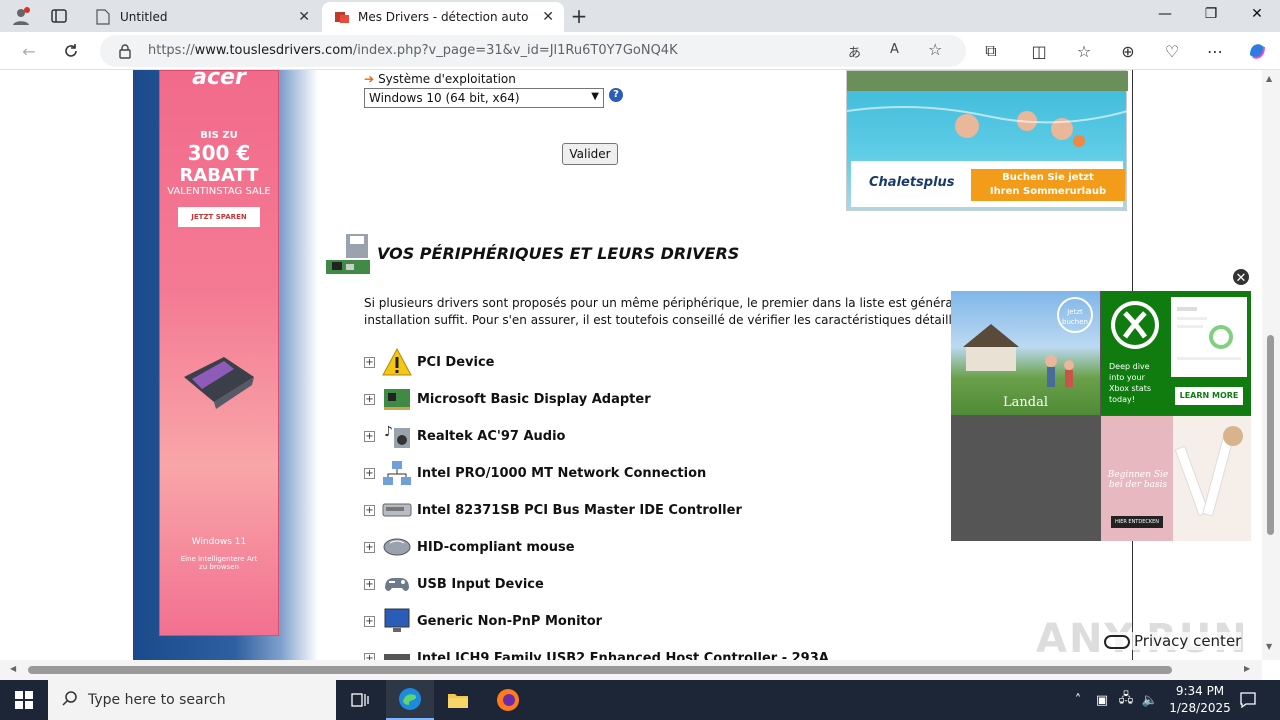 The image size is (1280, 720). Describe the element at coordinates (429, 362) in the screenshot. I see `list-item: + PCI Device` at that location.